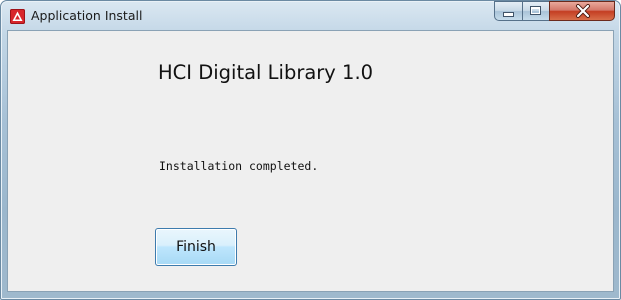  I want to click on close-button, so click(582, 11).